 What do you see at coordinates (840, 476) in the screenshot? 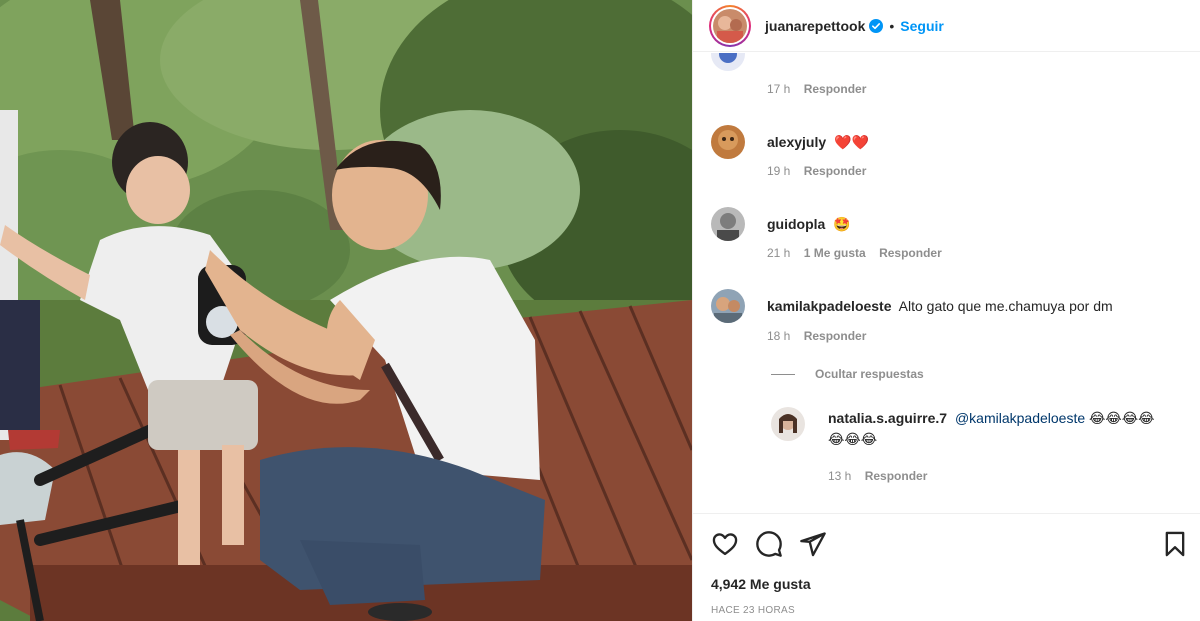
I see `reply-time: 13 h` at bounding box center [840, 476].